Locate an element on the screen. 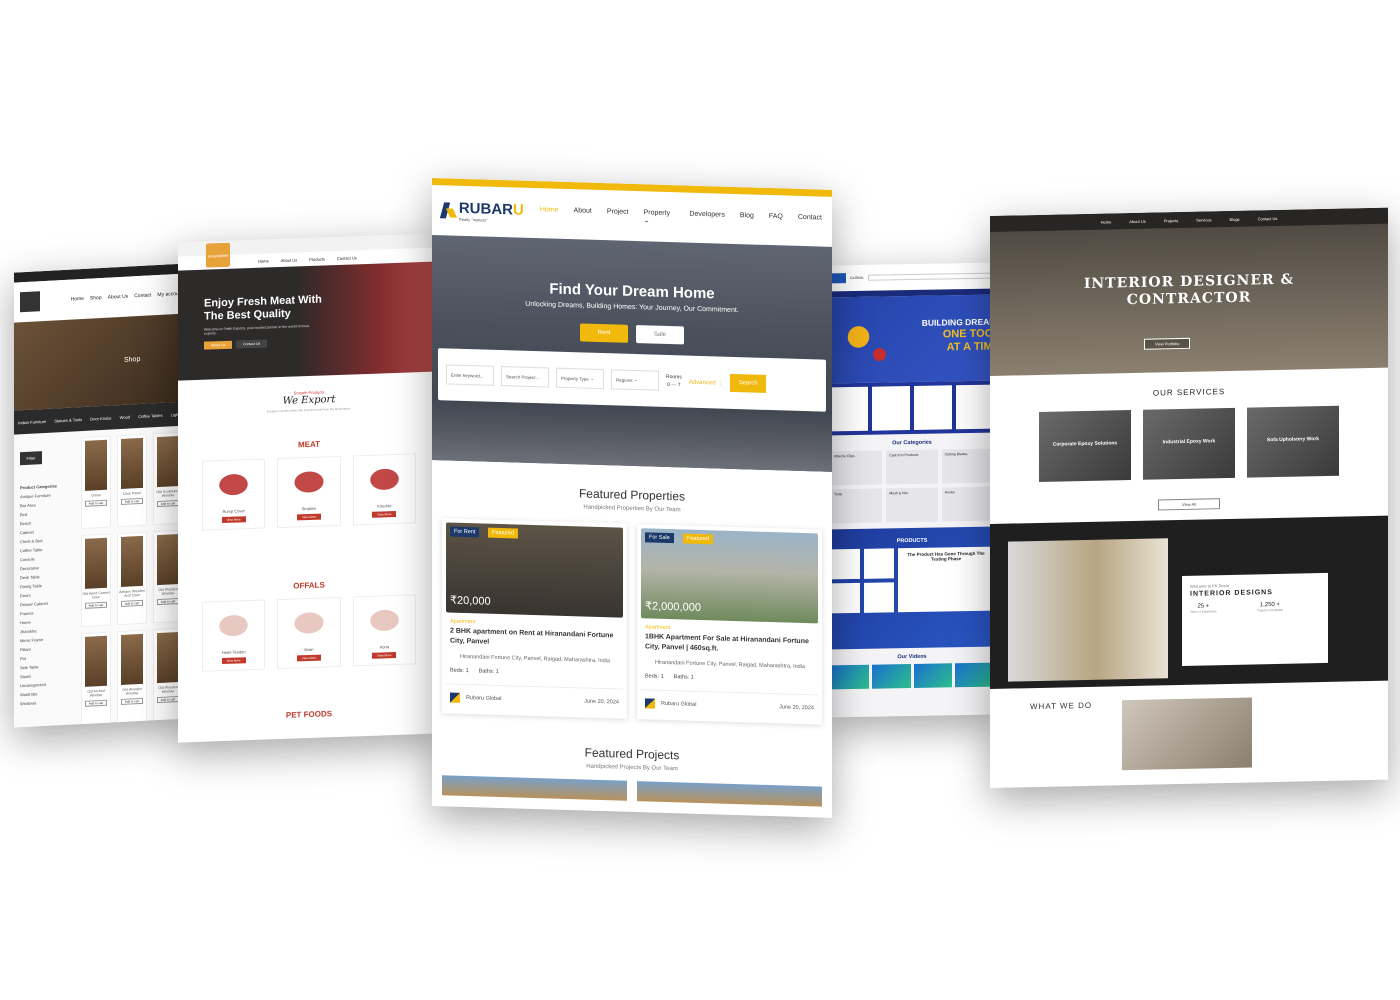  product-card: Striploin View More is located at coordinates (309, 492).